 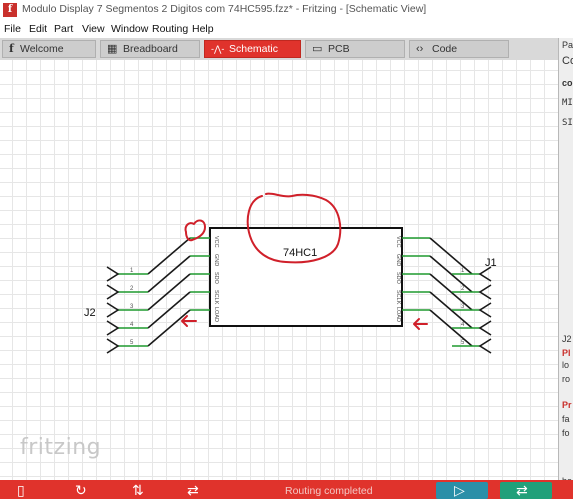 I want to click on j1-pin-3-label: 3, so click(x=463, y=307).